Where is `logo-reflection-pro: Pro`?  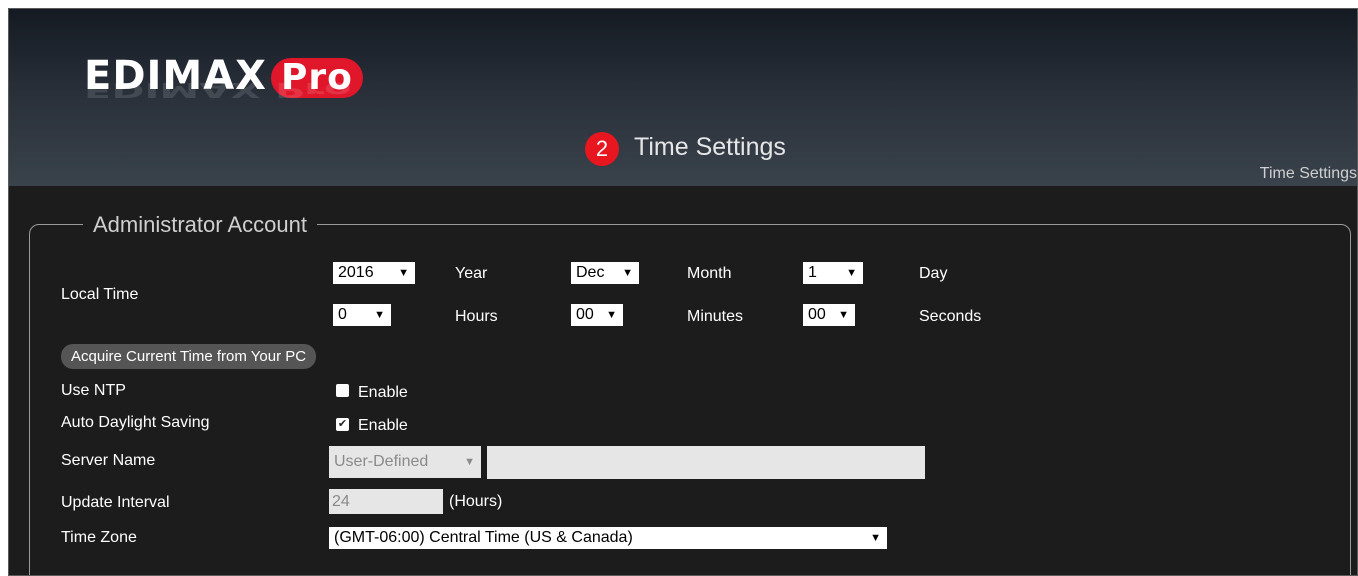 logo-reflection-pro: Pro is located at coordinates (313, 89).